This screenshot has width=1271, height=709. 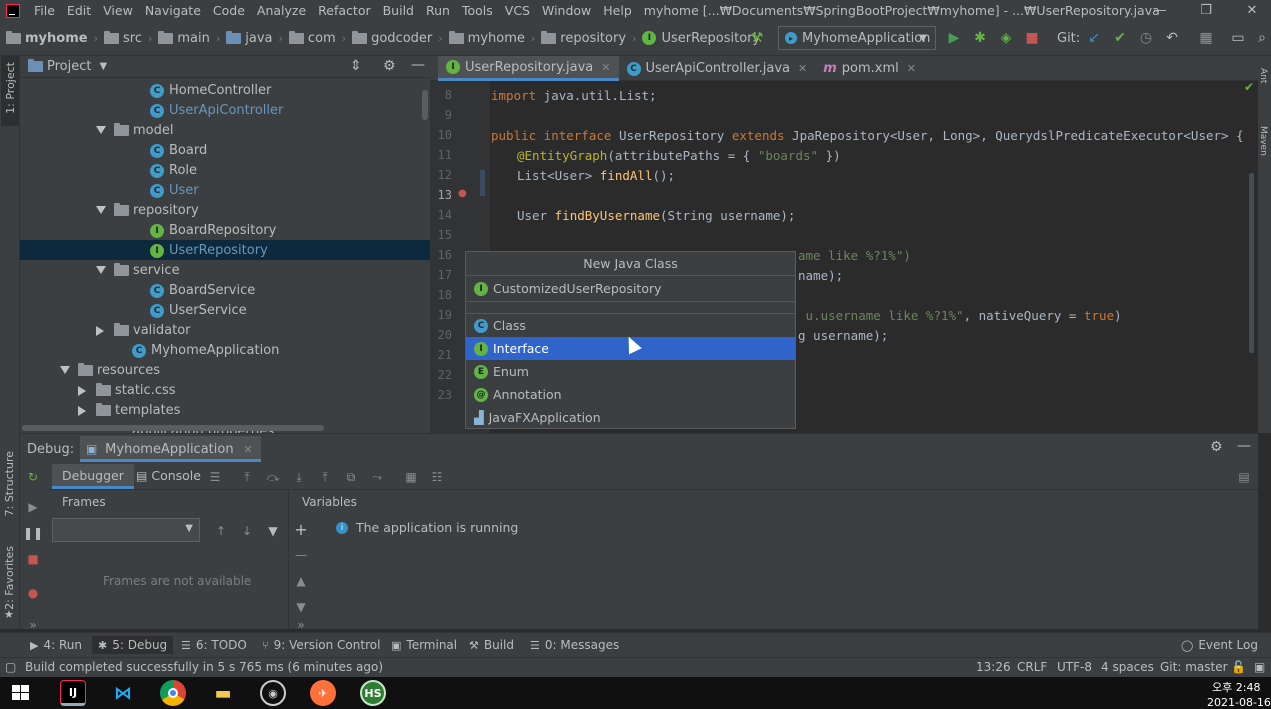 What do you see at coordinates (225, 110) in the screenshot?
I see `tree-row-userapicontroller: C UserApiController` at bounding box center [225, 110].